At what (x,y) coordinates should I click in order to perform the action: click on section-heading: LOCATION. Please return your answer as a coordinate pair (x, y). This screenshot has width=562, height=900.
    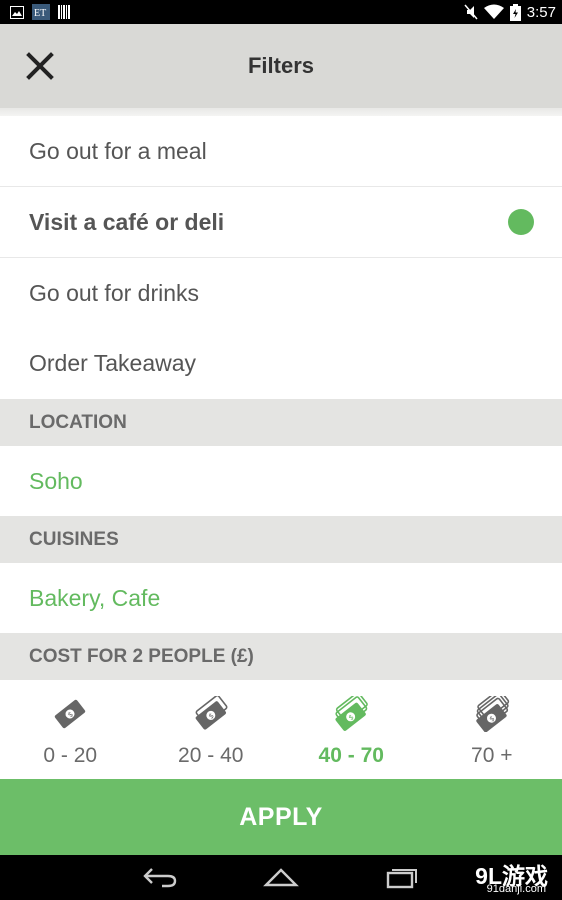
    Looking at the image, I should click on (78, 422).